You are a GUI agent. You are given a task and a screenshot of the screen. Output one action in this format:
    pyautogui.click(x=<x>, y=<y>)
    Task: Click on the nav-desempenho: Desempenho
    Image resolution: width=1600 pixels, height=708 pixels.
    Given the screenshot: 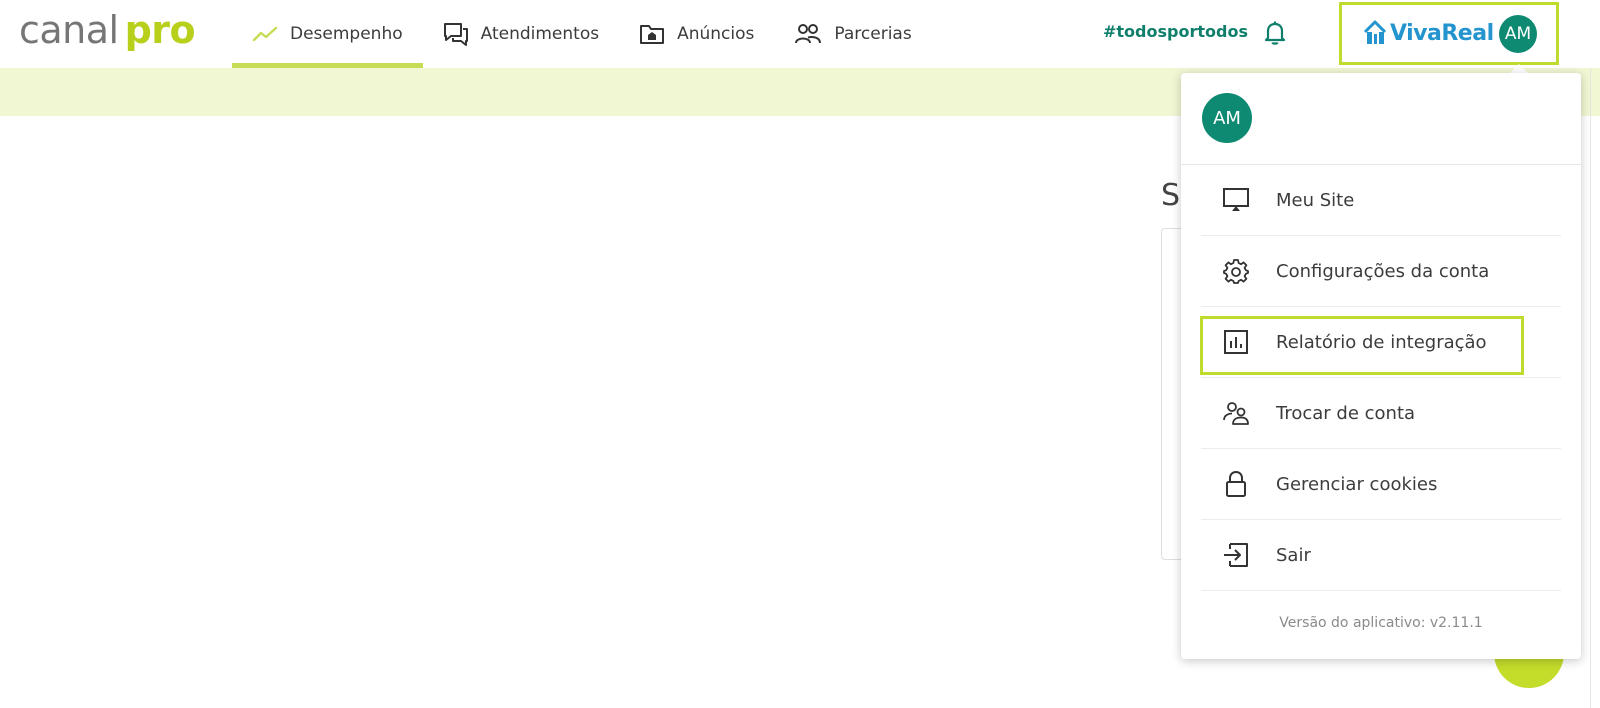 What is the action you would take?
    pyautogui.click(x=327, y=34)
    